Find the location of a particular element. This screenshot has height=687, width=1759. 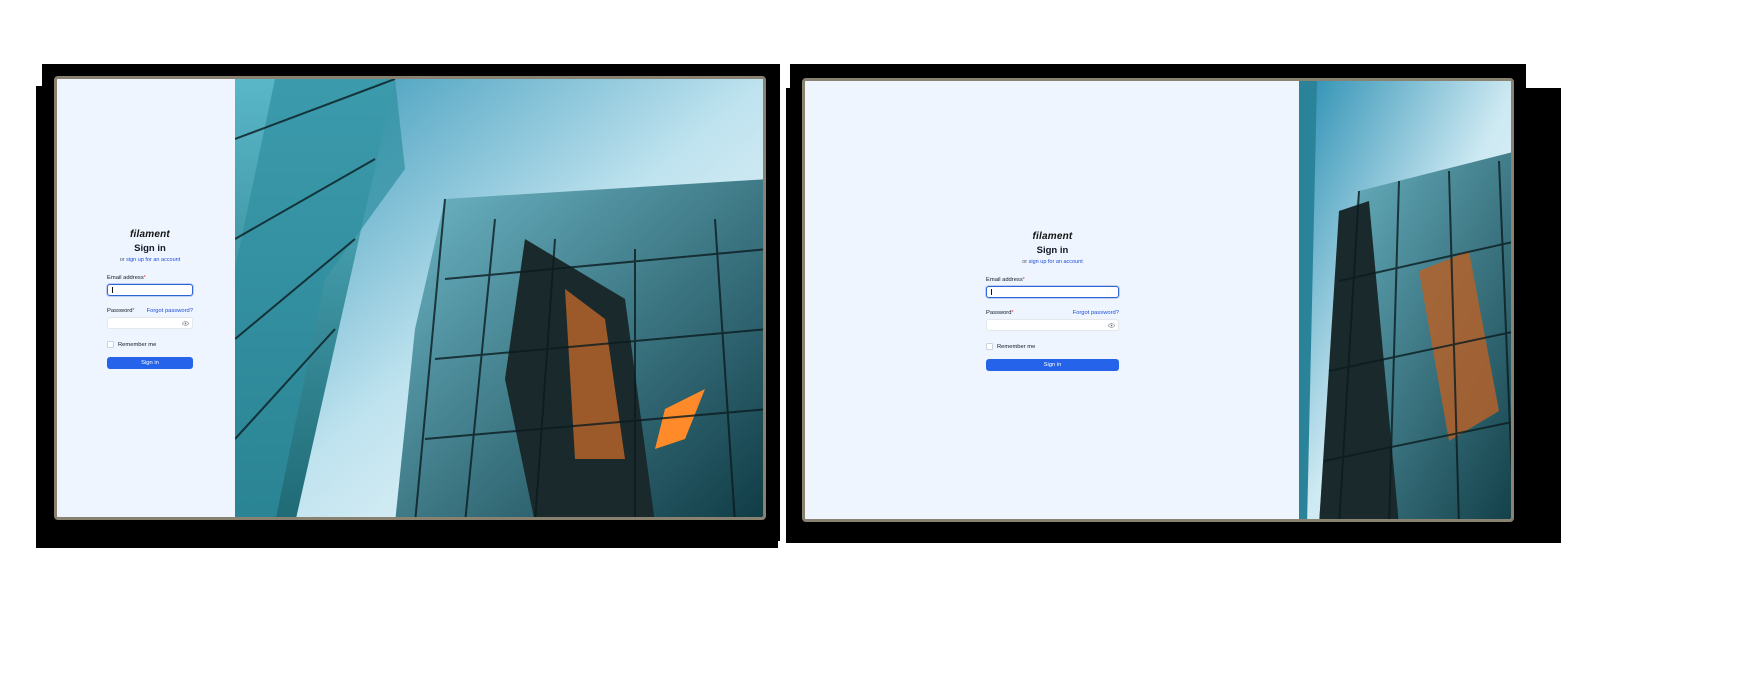

background-photo is located at coordinates (1405, 300).